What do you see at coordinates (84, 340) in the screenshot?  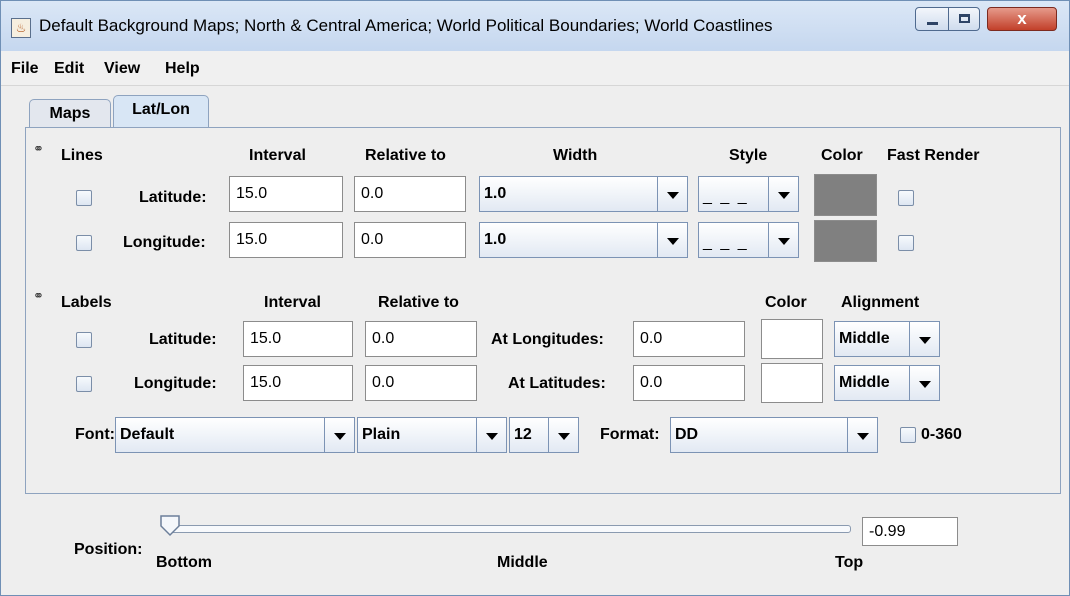 I see `labels-latitude-checkbox` at bounding box center [84, 340].